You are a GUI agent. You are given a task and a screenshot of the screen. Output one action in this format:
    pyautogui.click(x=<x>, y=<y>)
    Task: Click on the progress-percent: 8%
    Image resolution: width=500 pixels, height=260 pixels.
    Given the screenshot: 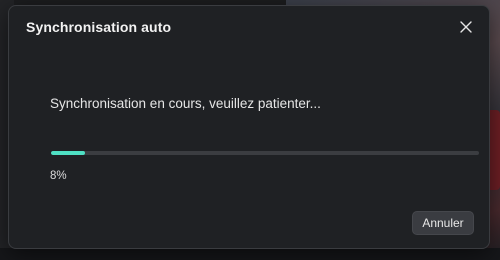 What is the action you would take?
    pyautogui.click(x=58, y=176)
    